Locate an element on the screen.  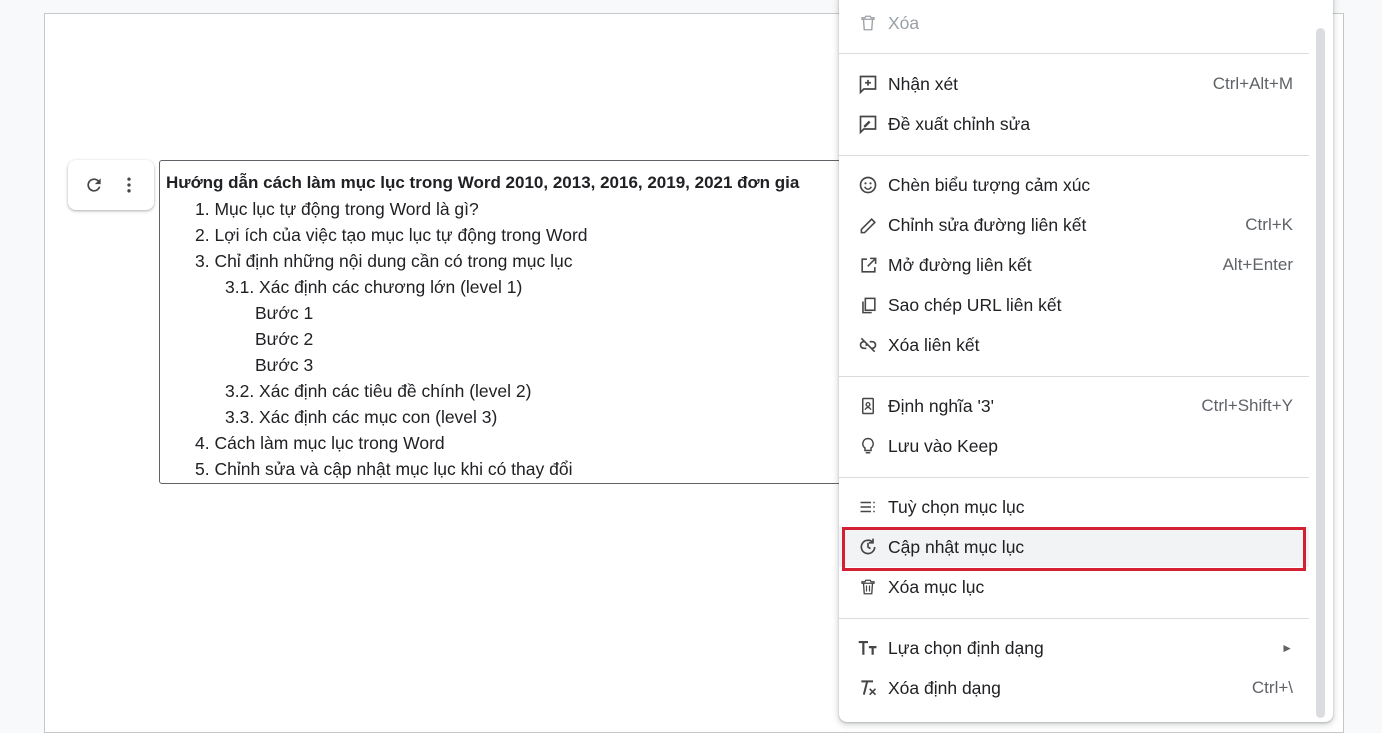
toc-entry: Bước 3 is located at coordinates (284, 365).